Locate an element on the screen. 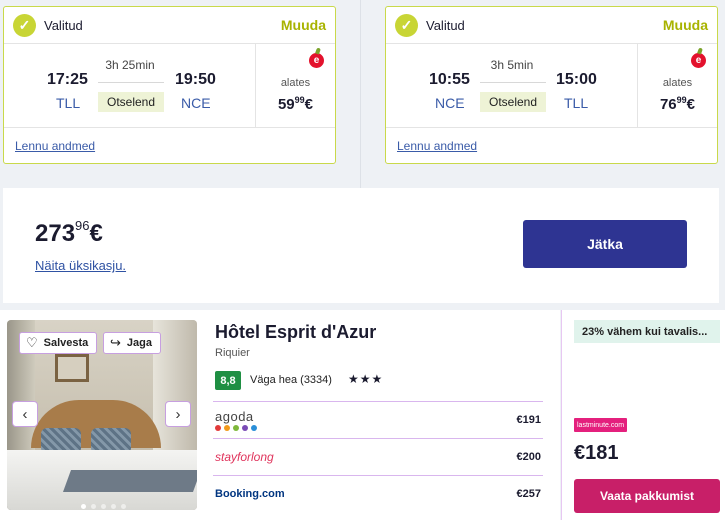  departure-airport: TLL is located at coordinates (68, 103).